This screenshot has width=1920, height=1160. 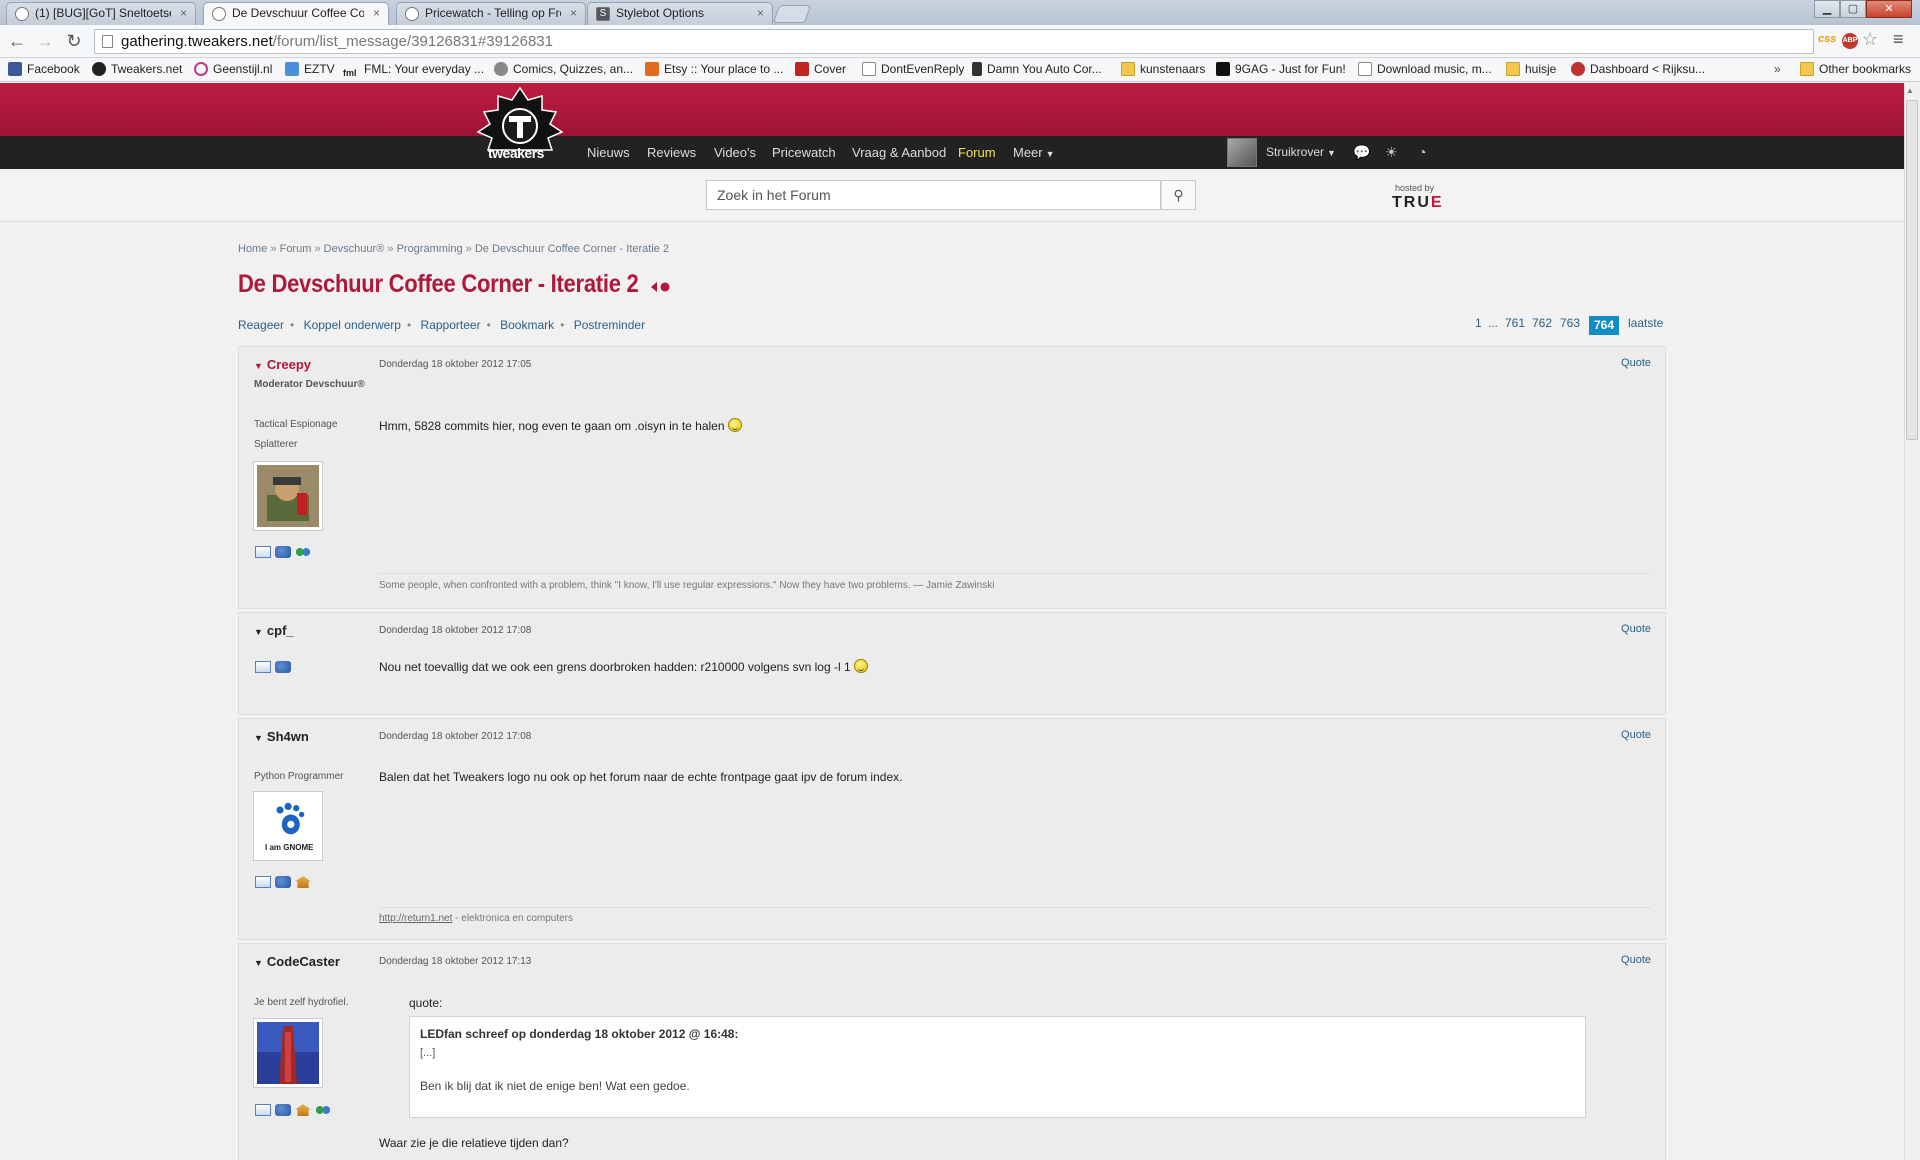 I want to click on true-host-logo: TRUE, so click(x=1418, y=203).